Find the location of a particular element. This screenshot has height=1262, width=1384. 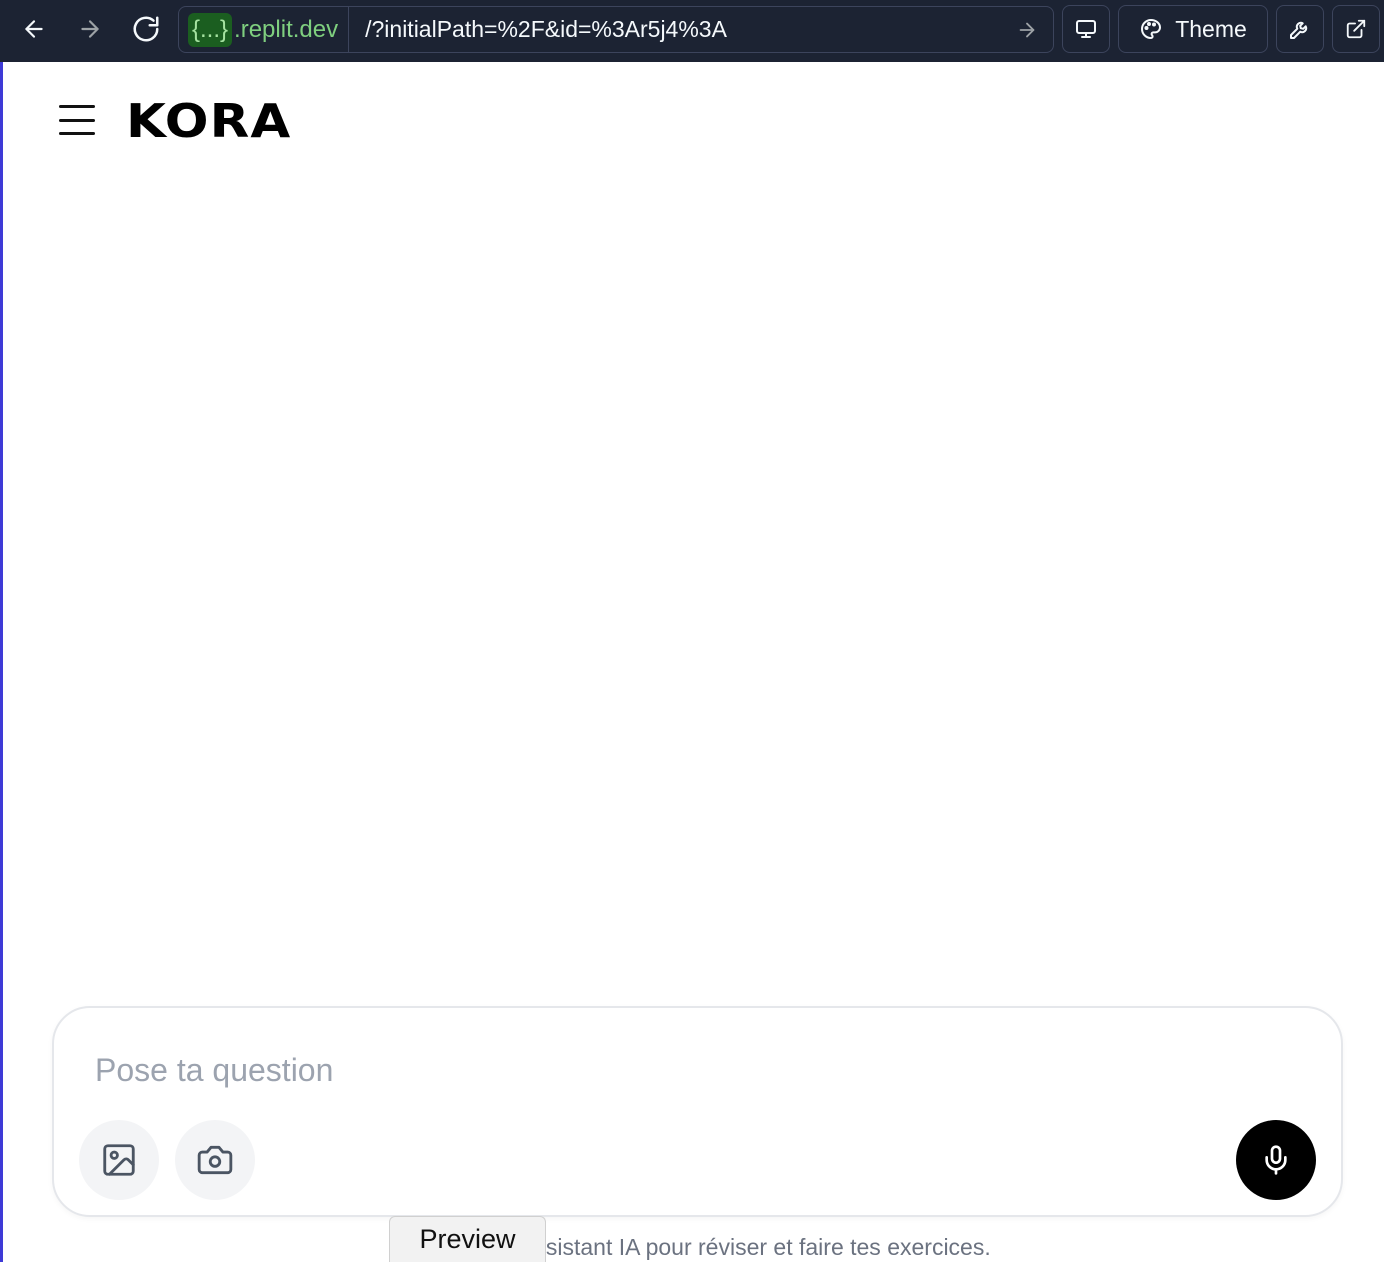

theme-label: Theme is located at coordinates (1211, 28).